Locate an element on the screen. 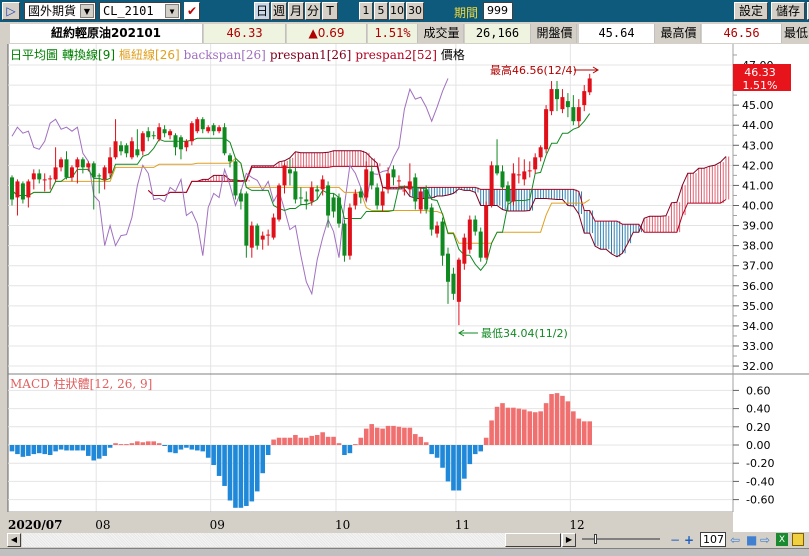 This screenshot has height=556, width=809. zoom-out-icon: − is located at coordinates (675, 540).